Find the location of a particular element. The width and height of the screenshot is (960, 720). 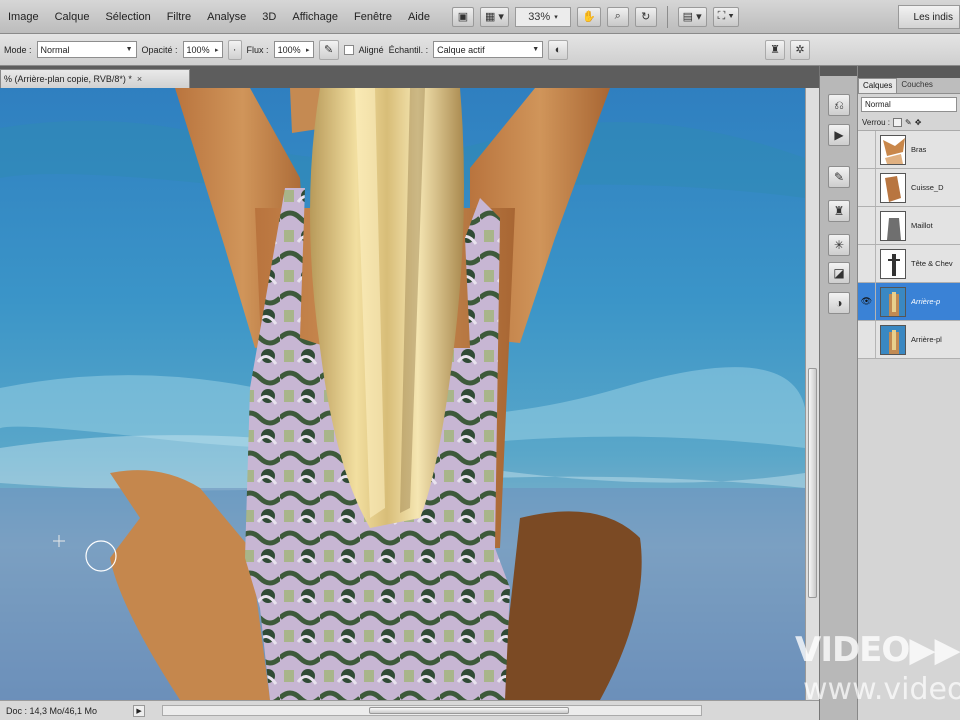

opacity-pressure-toggle: · is located at coordinates (234, 49).